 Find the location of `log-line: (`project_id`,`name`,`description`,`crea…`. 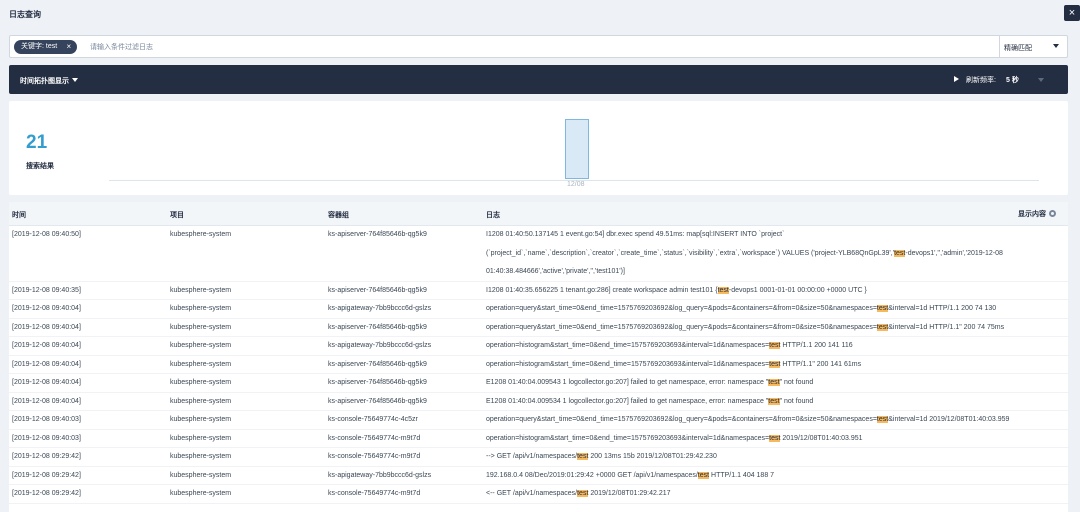

log-line: (`project_id`,`name`,`description`,`crea… is located at coordinates (744, 254).